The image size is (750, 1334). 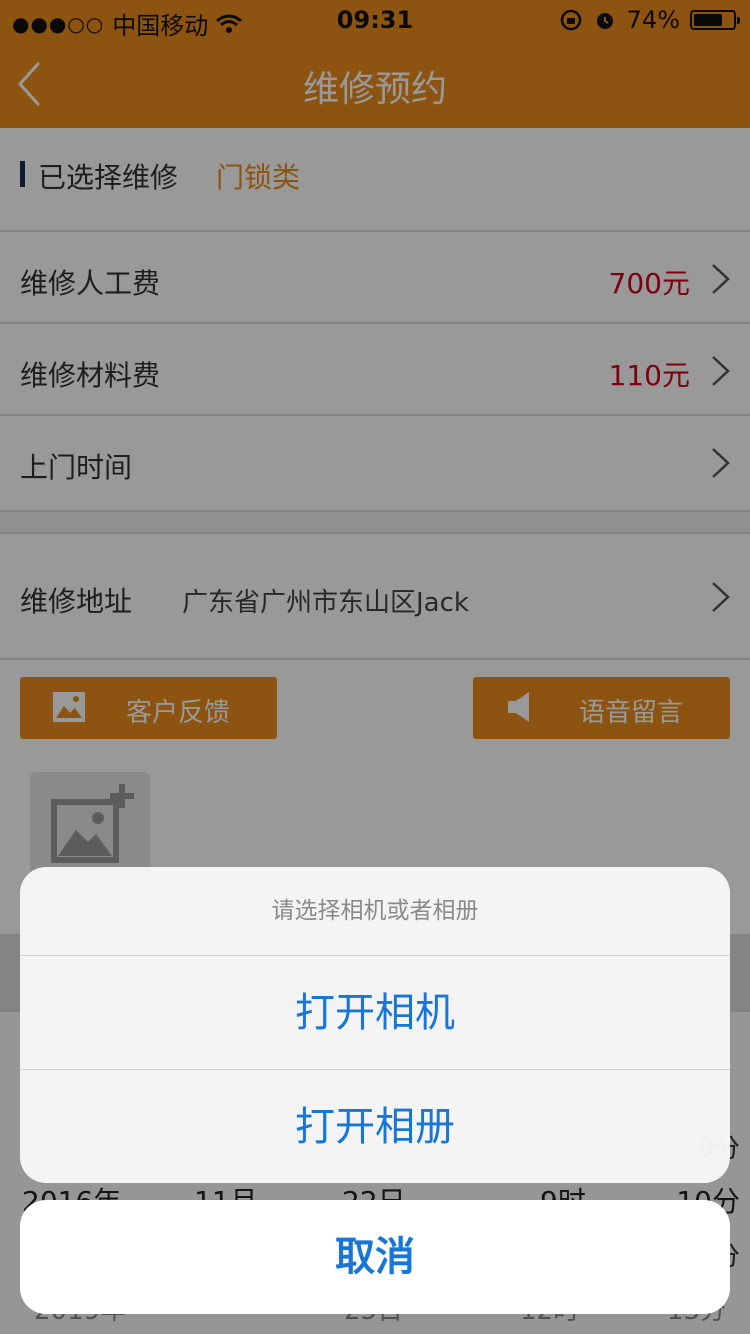 I want to click on action-sheet-title: 请选择相机或者相册, so click(x=375, y=911).